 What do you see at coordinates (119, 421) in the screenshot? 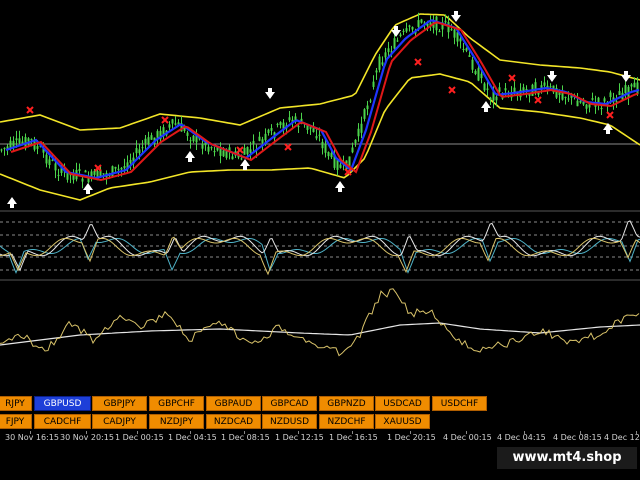
I see `symbol-button: CADJPY` at bounding box center [119, 421].